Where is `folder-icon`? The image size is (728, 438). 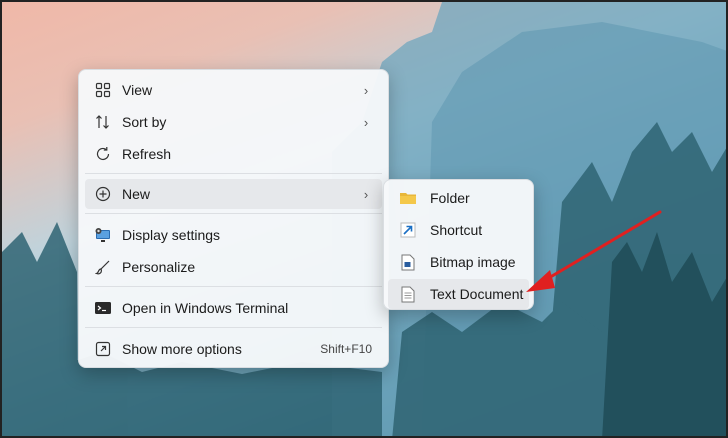 folder-icon is located at coordinates (408, 198).